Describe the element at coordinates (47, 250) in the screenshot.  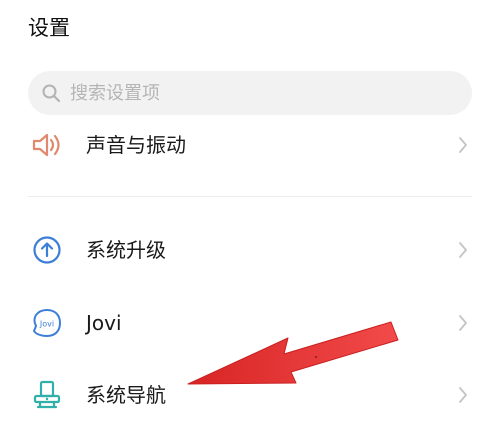
I see `upgrade-icon` at that location.